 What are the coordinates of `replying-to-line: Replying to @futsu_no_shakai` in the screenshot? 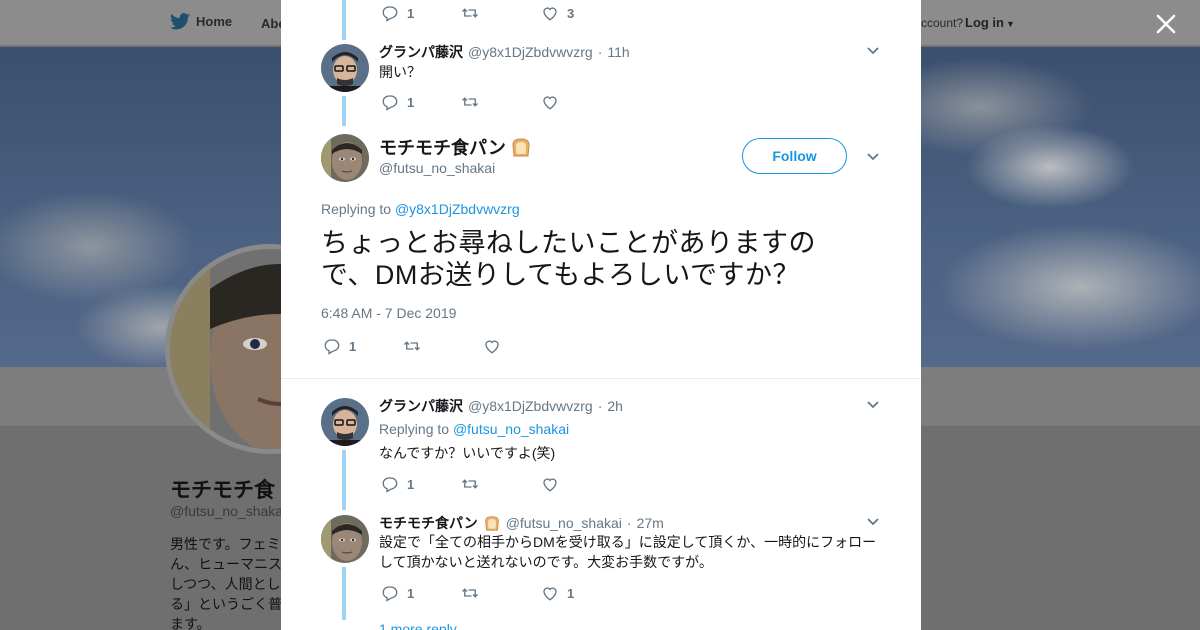 It's located at (474, 429).